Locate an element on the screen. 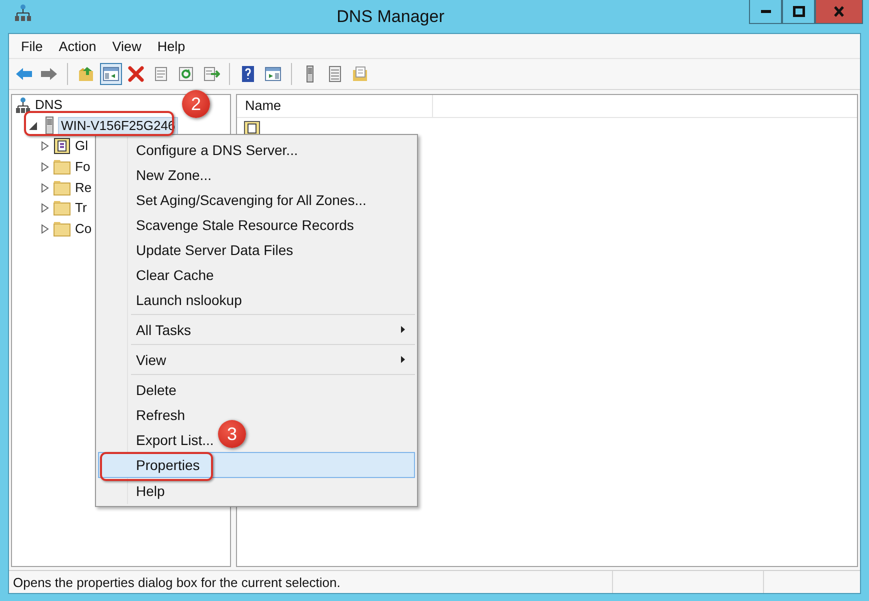 The image size is (869, 601). delete-x-icon is located at coordinates (136, 74).